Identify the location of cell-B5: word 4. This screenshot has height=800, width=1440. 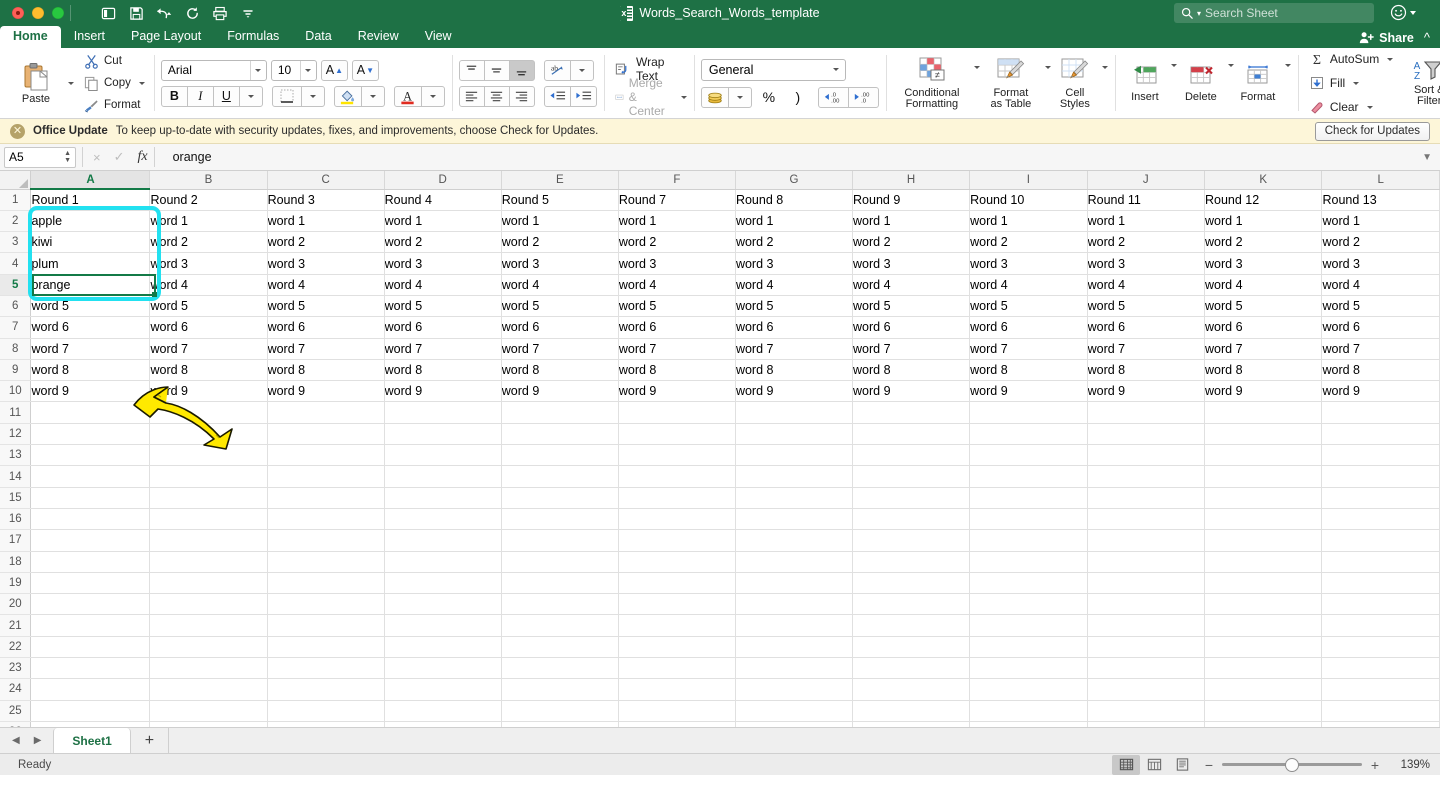
(208, 285).